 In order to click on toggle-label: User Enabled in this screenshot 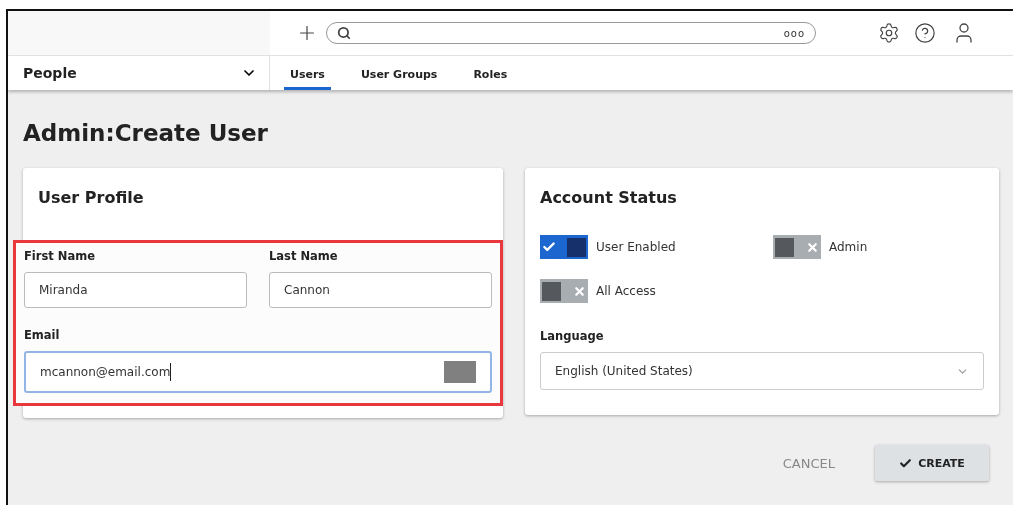, I will do `click(636, 247)`.